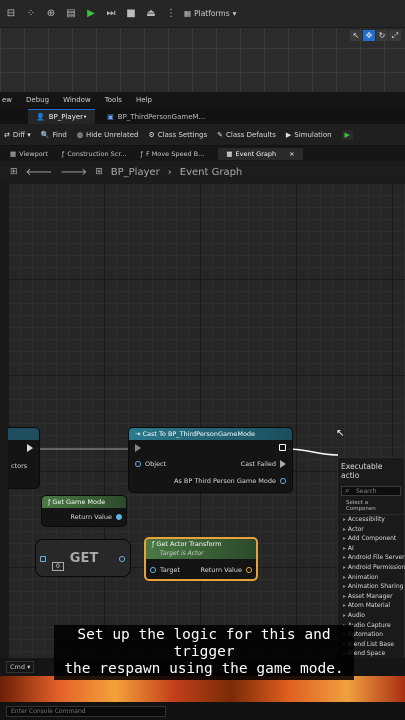  I want to click on cinematic-icon: ▤, so click(71, 14).